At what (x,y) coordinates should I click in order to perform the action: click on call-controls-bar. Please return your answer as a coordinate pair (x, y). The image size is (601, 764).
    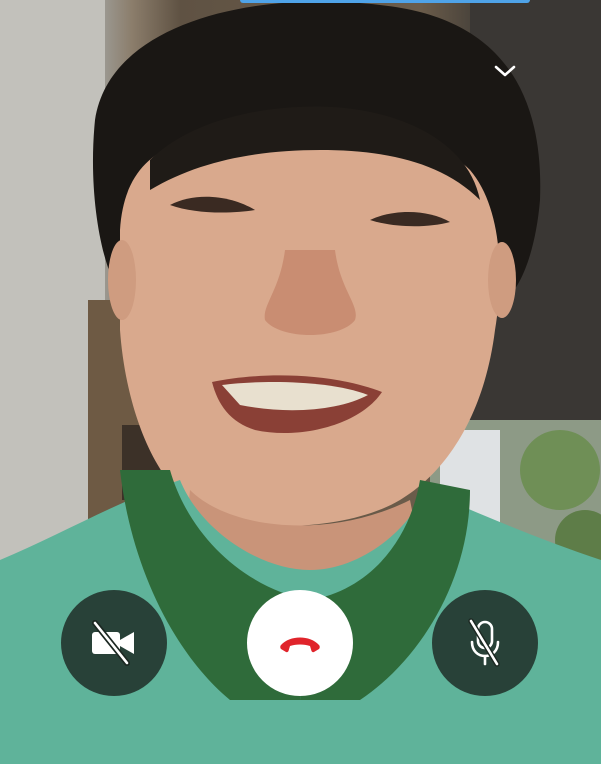
    Looking at the image, I should click on (300, 644).